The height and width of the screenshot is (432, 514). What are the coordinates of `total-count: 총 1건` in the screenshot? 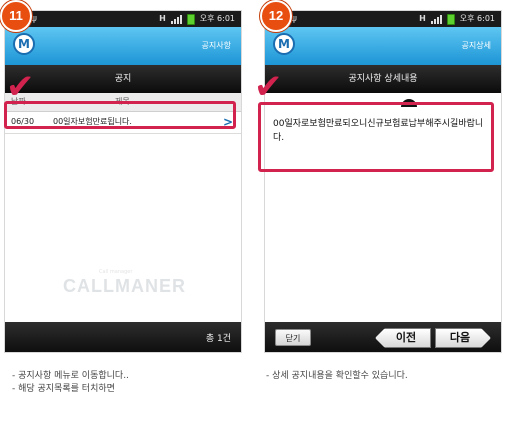 It's located at (218, 339).